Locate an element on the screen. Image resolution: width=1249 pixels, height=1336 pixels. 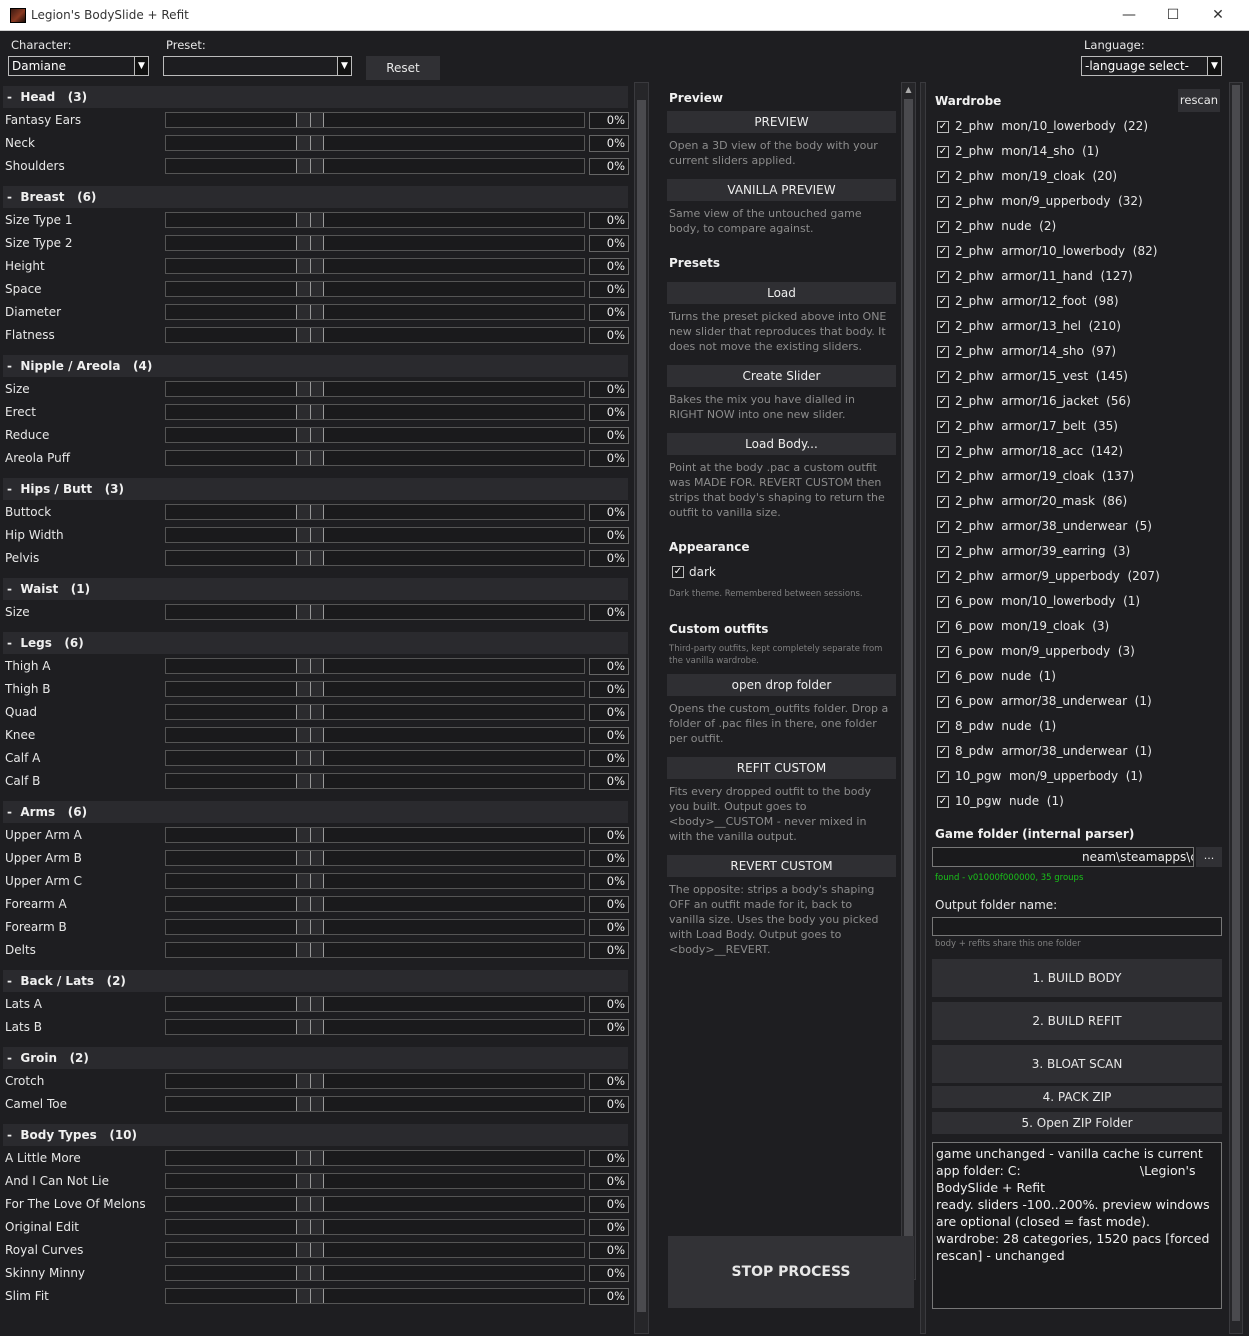
section-header: - Body Types (10) is located at coordinates (315, 1135).